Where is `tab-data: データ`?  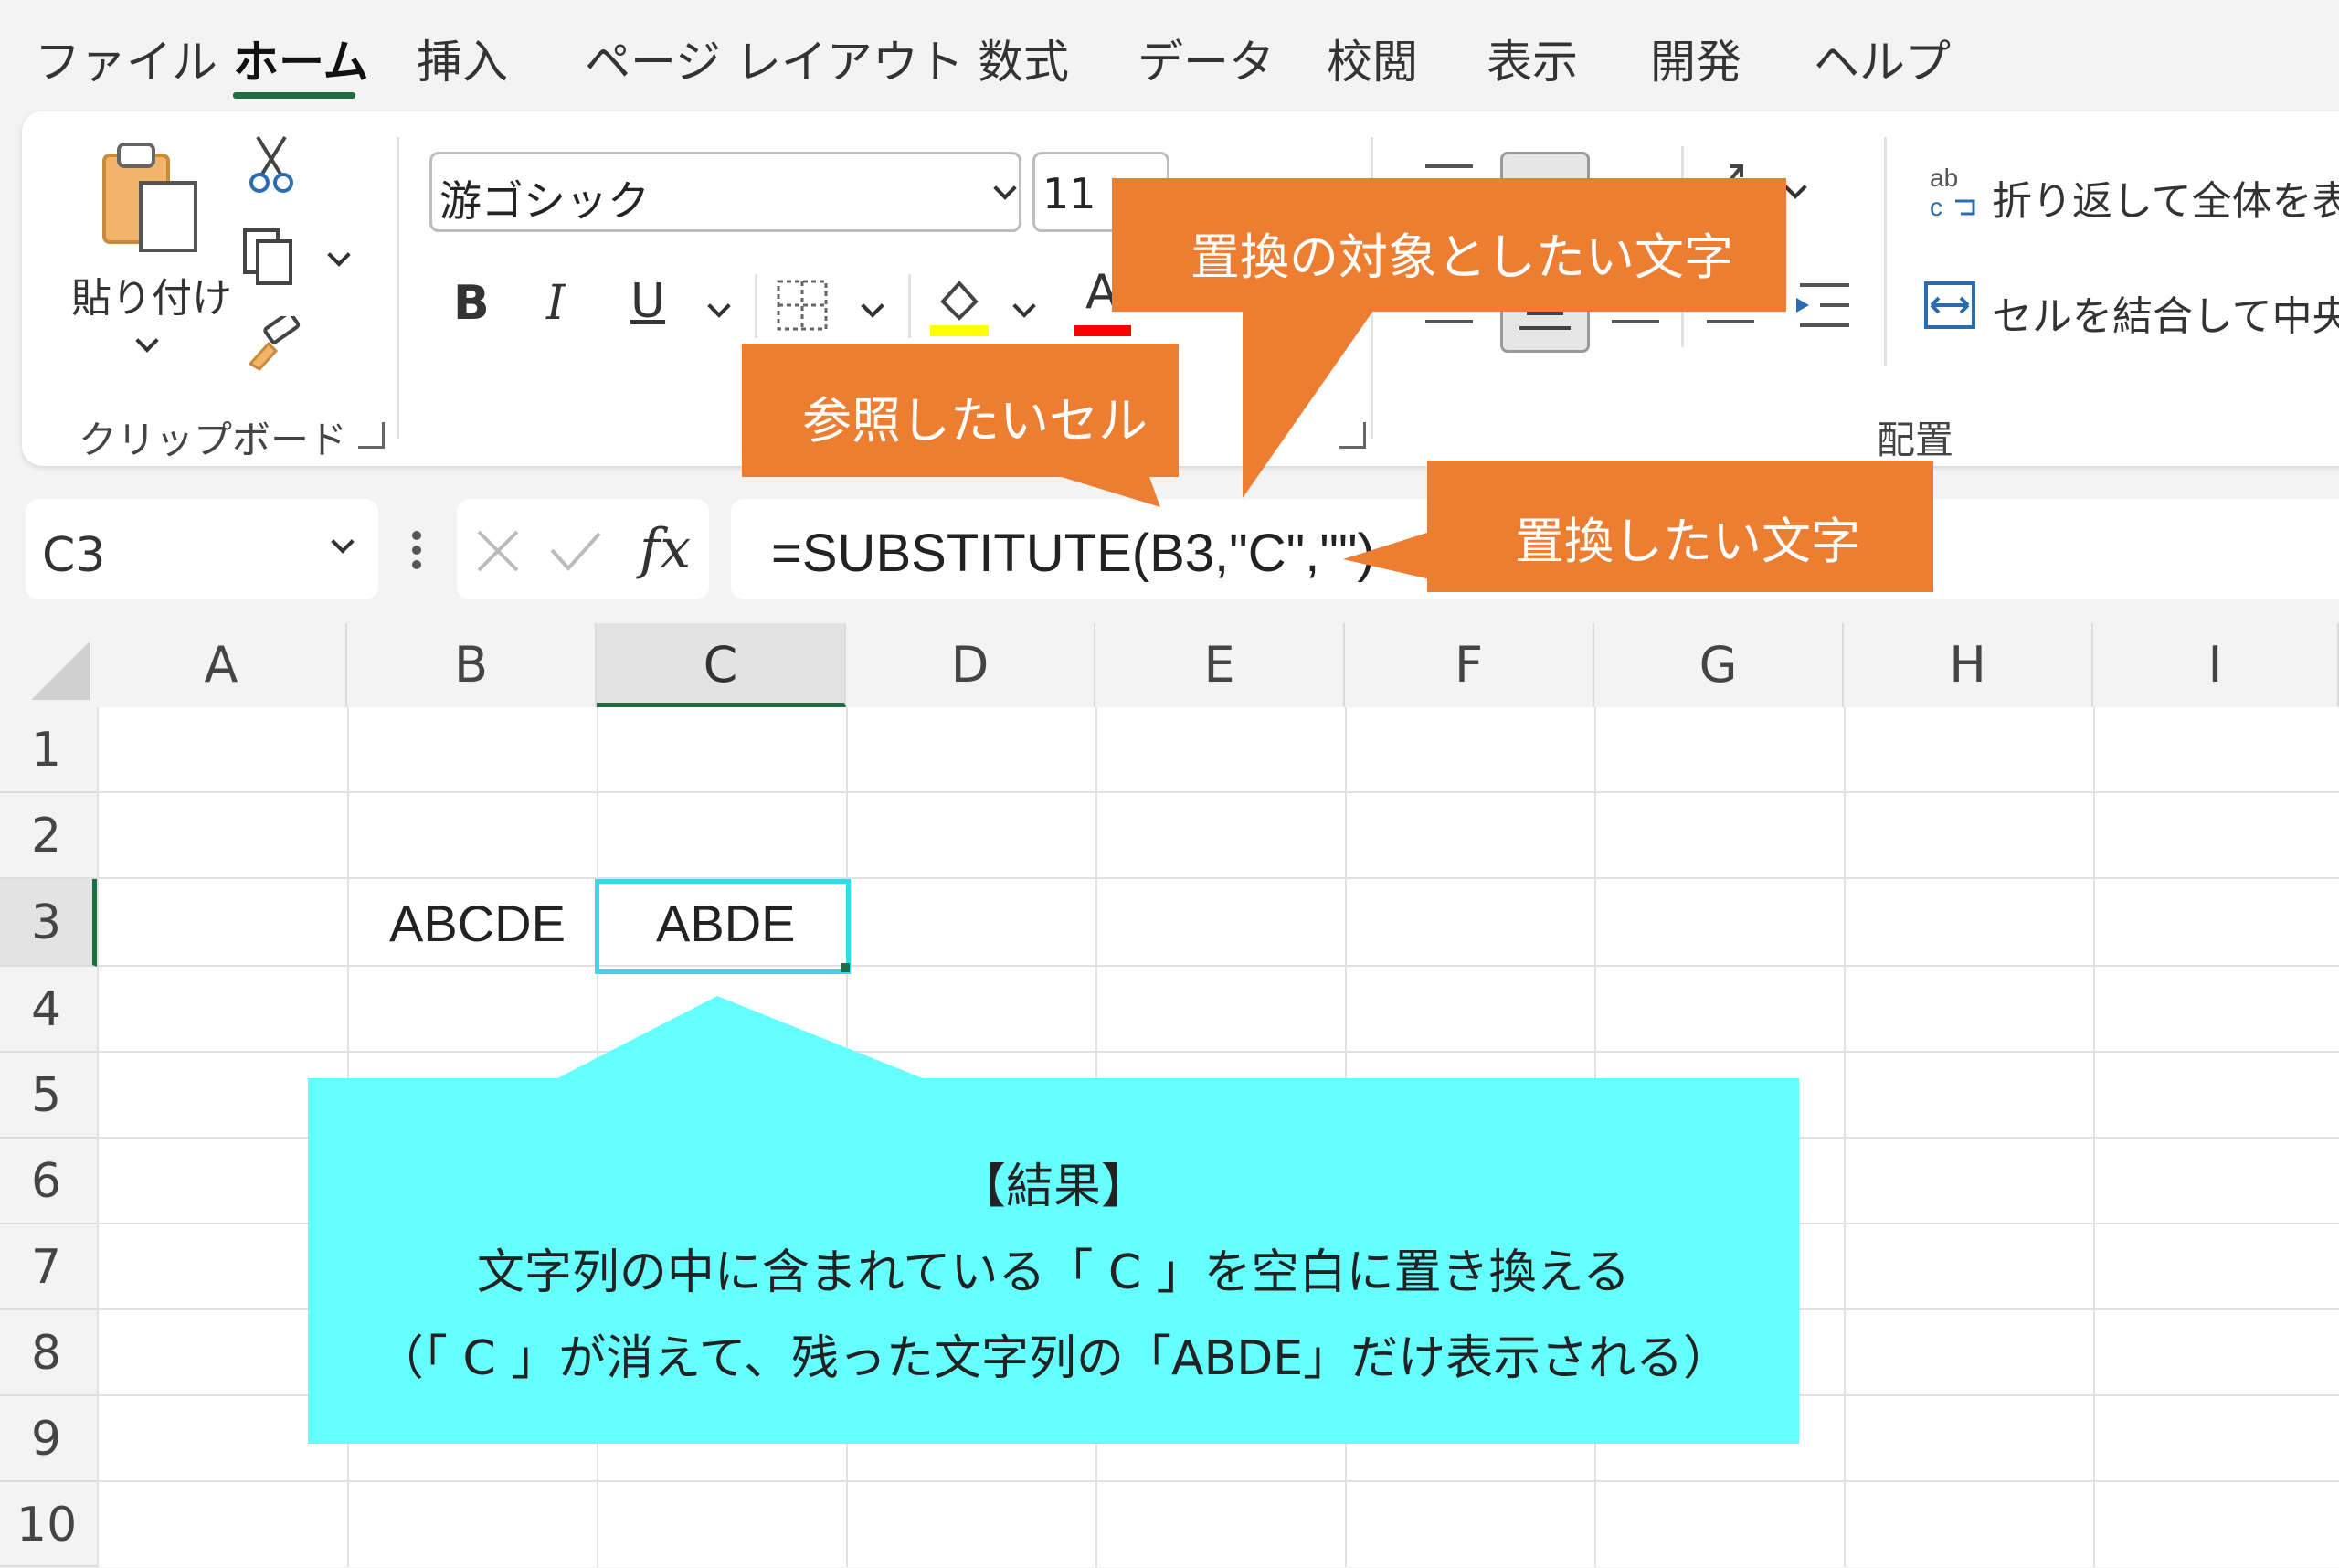 tab-data: データ is located at coordinates (1207, 59).